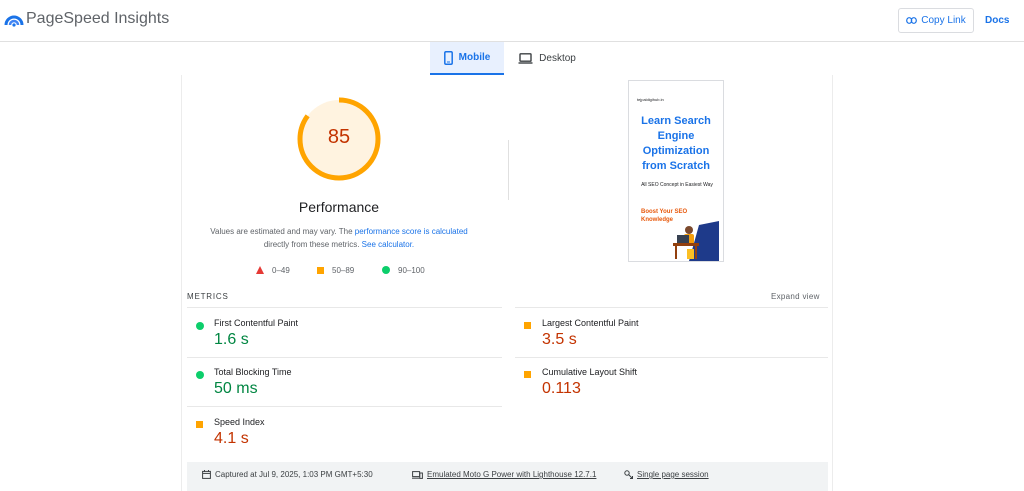 Image resolution: width=1024 pixels, height=491 pixels. I want to click on legend-fail-label: 0–49, so click(281, 270).